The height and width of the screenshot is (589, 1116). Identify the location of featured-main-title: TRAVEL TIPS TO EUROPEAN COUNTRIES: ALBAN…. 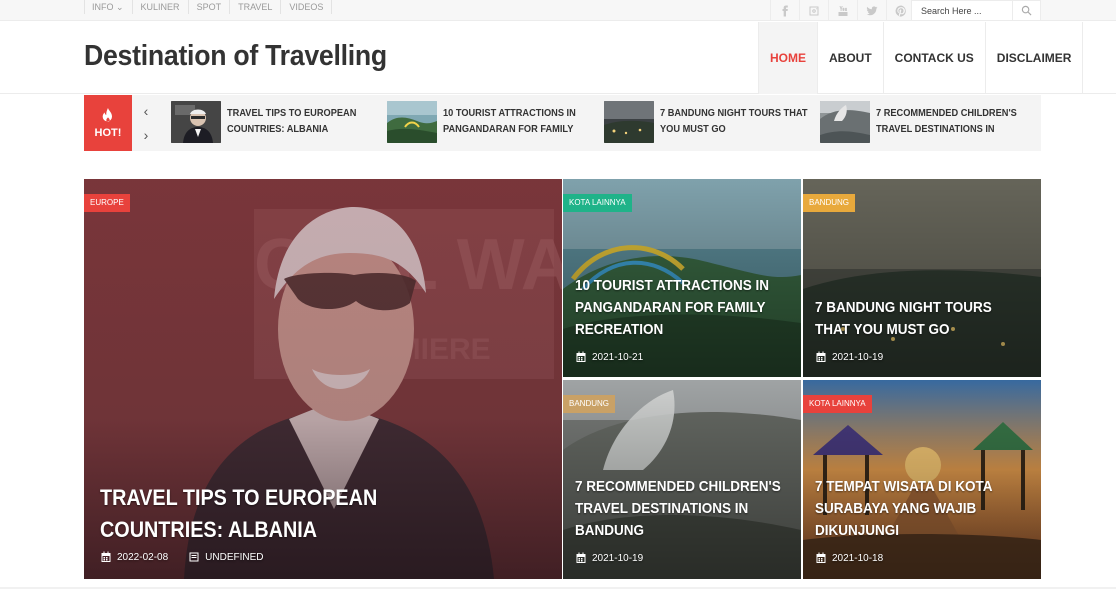
(298, 514).